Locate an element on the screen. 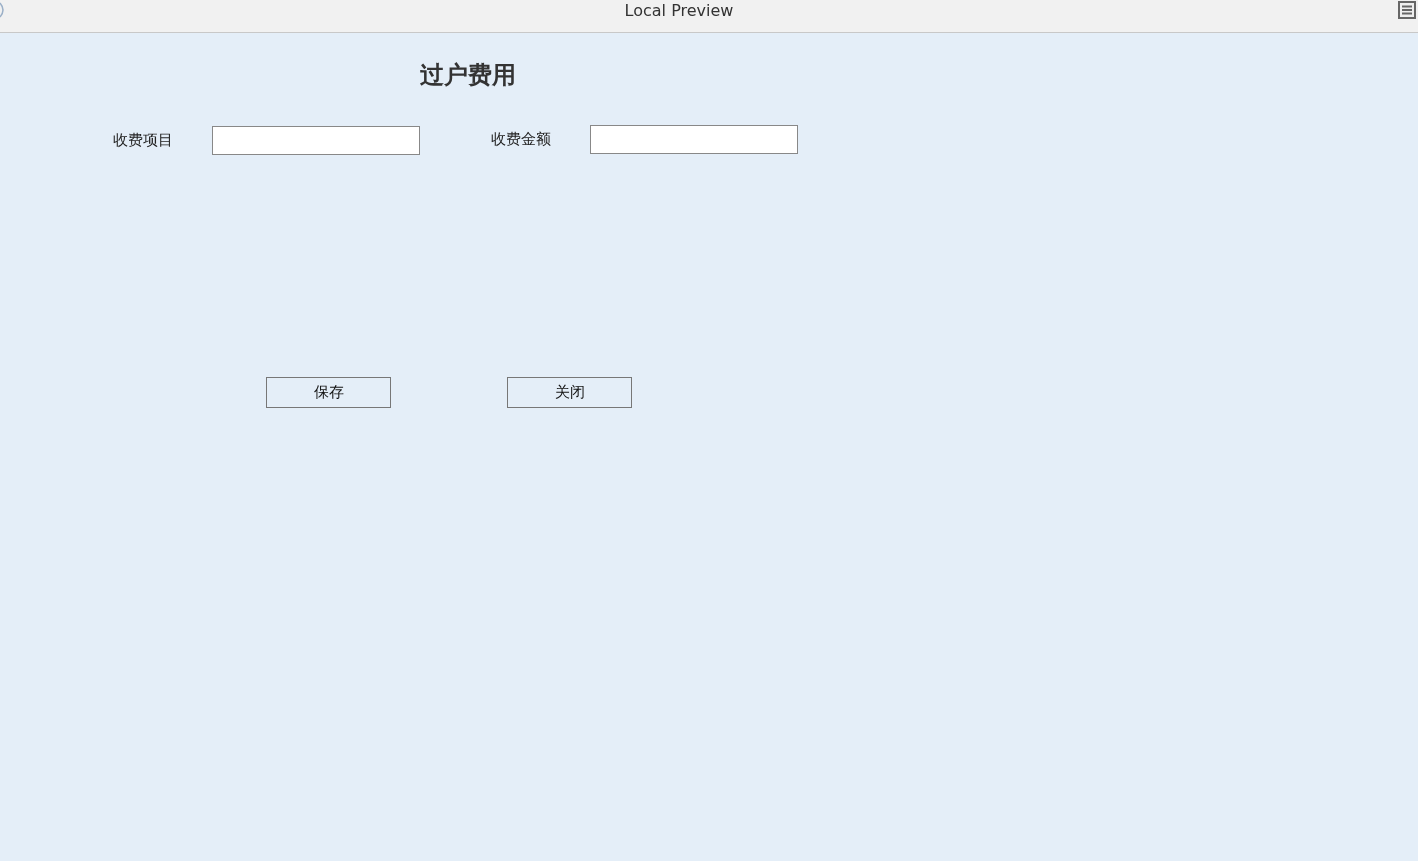 The width and height of the screenshot is (1418, 861). form-button: 关闭 is located at coordinates (569, 392).